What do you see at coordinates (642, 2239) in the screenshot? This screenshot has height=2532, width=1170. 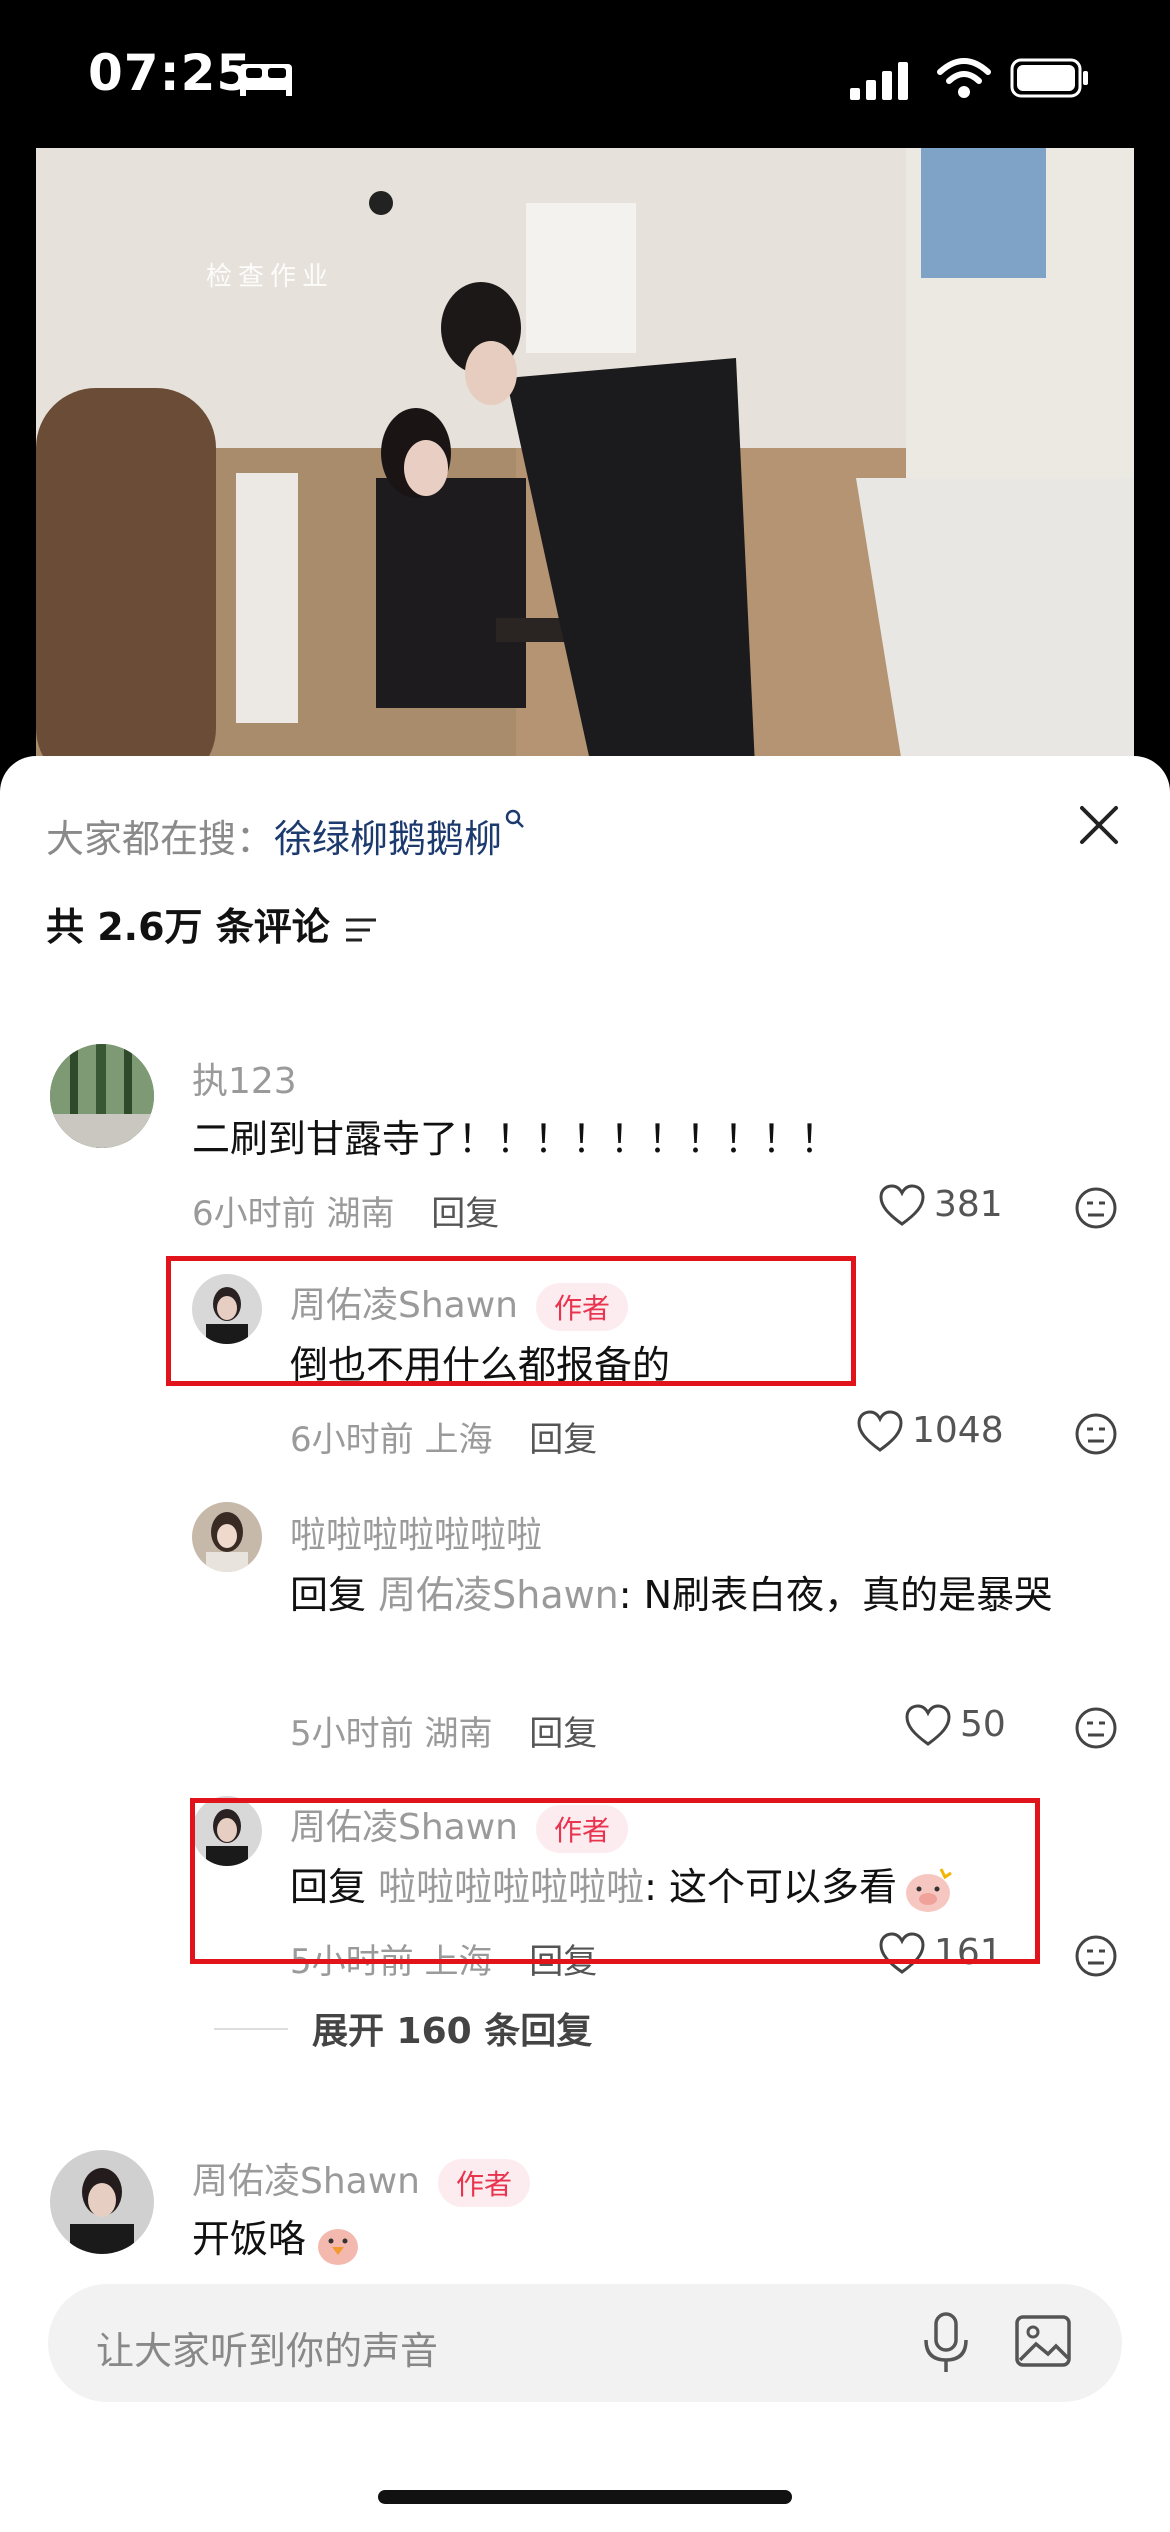 I see `comment-text: 开饭咯` at bounding box center [642, 2239].